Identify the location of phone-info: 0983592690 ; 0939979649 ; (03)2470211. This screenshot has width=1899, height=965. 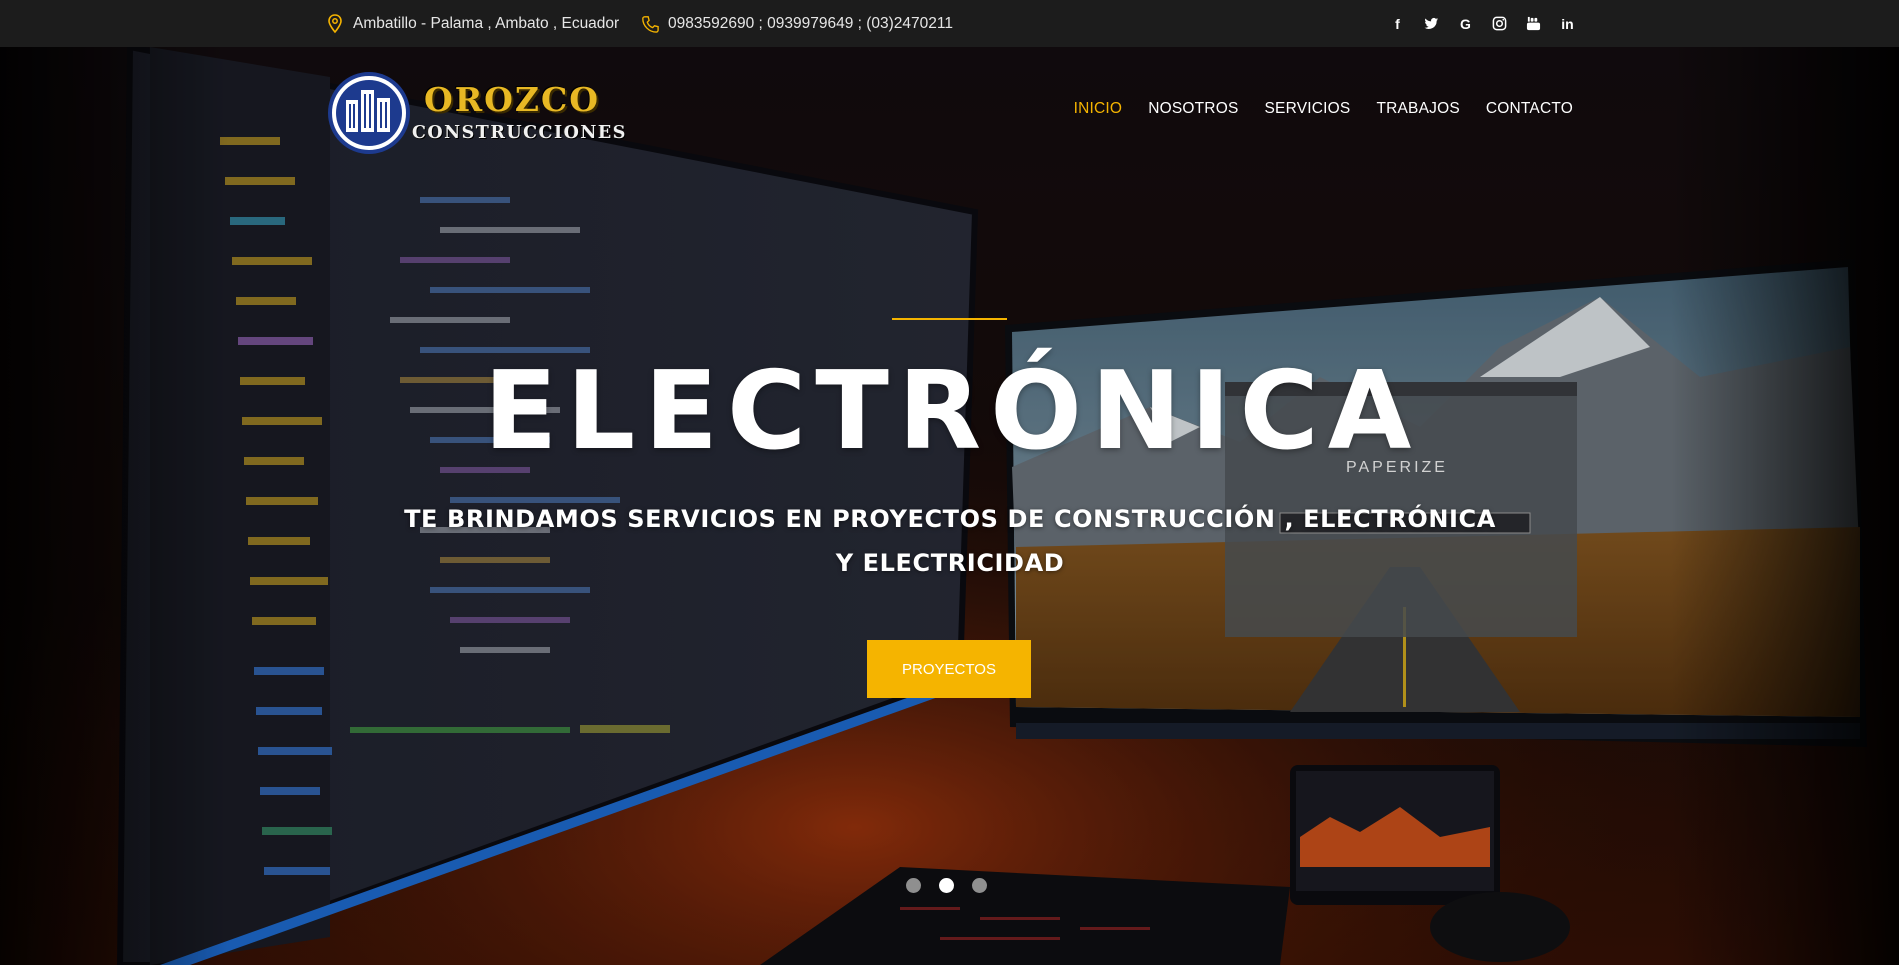
(797, 23).